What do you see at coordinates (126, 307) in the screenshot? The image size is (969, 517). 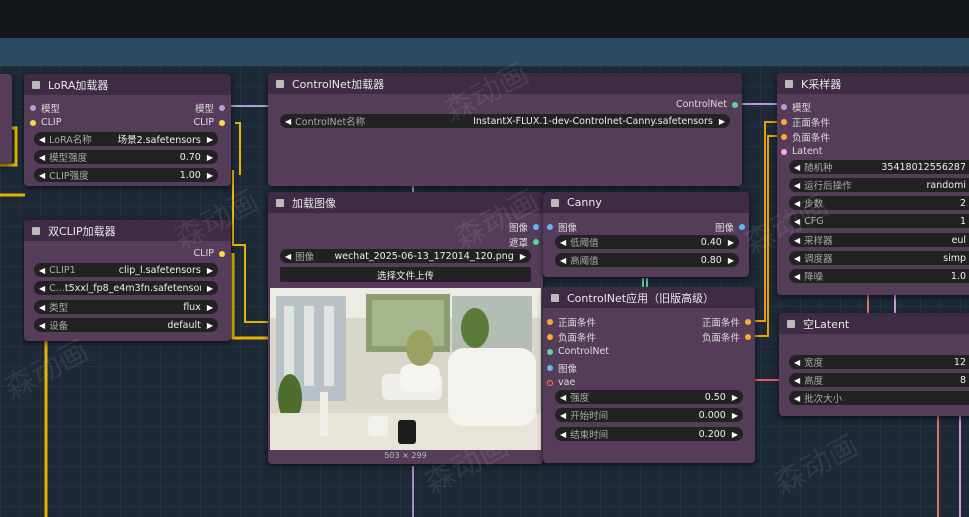 I see `type-combo: ◀ 类型 flux ▶` at bounding box center [126, 307].